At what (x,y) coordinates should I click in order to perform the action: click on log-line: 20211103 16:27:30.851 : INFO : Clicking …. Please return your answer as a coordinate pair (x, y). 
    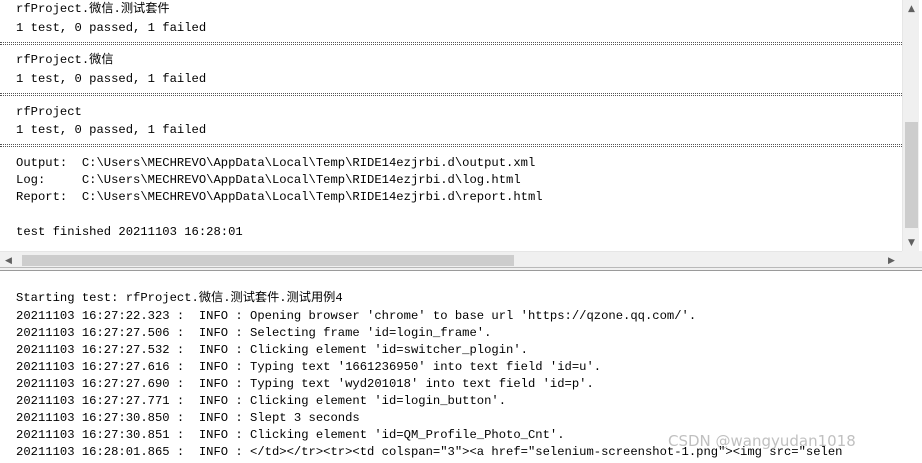
    Looking at the image, I should click on (290, 435).